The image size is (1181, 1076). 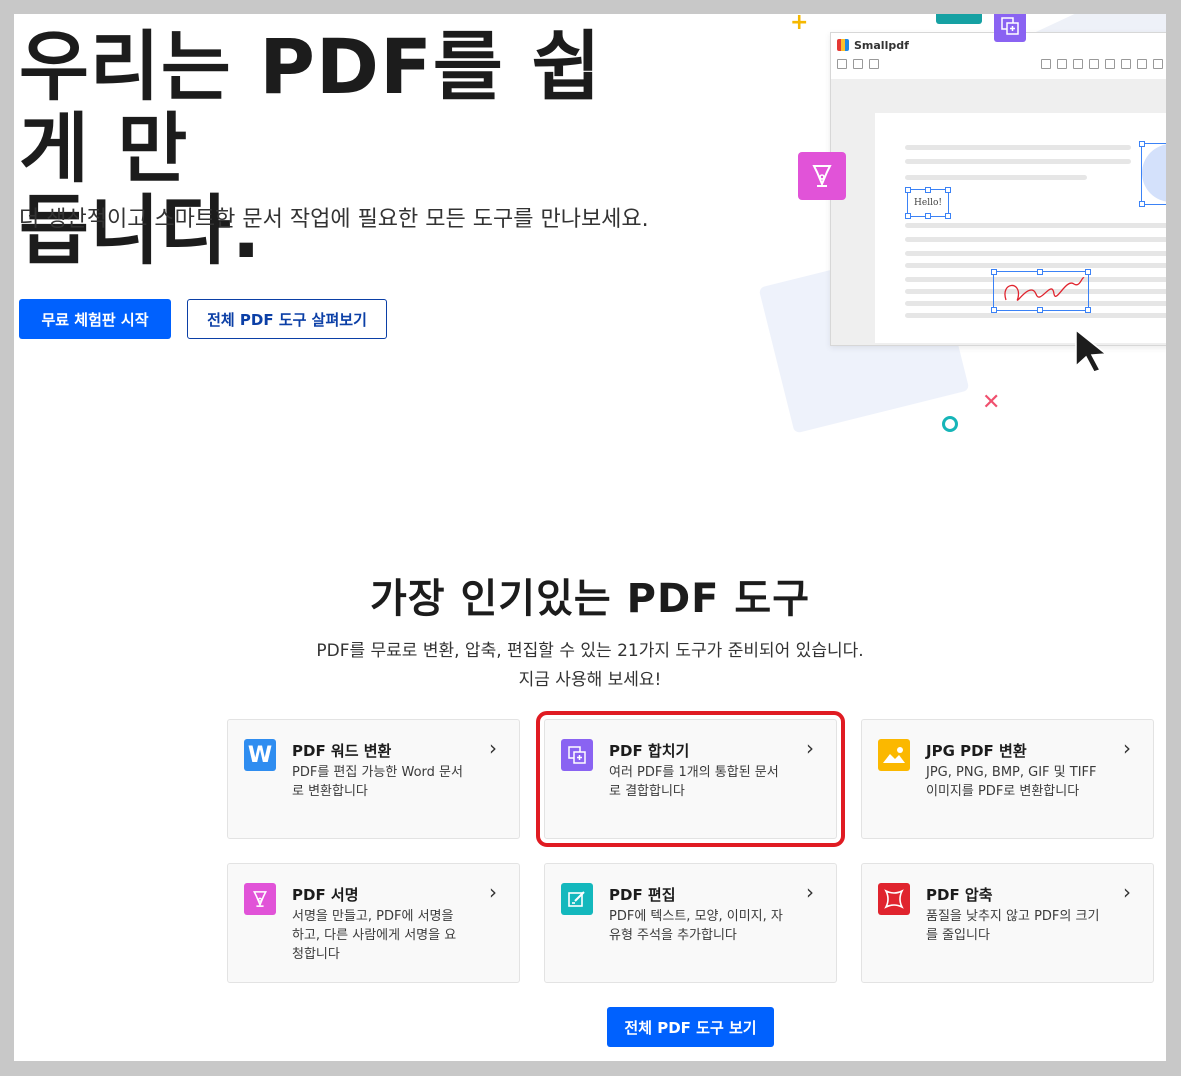 What do you see at coordinates (1110, 64) in the screenshot?
I see `text-tool-icon` at bounding box center [1110, 64].